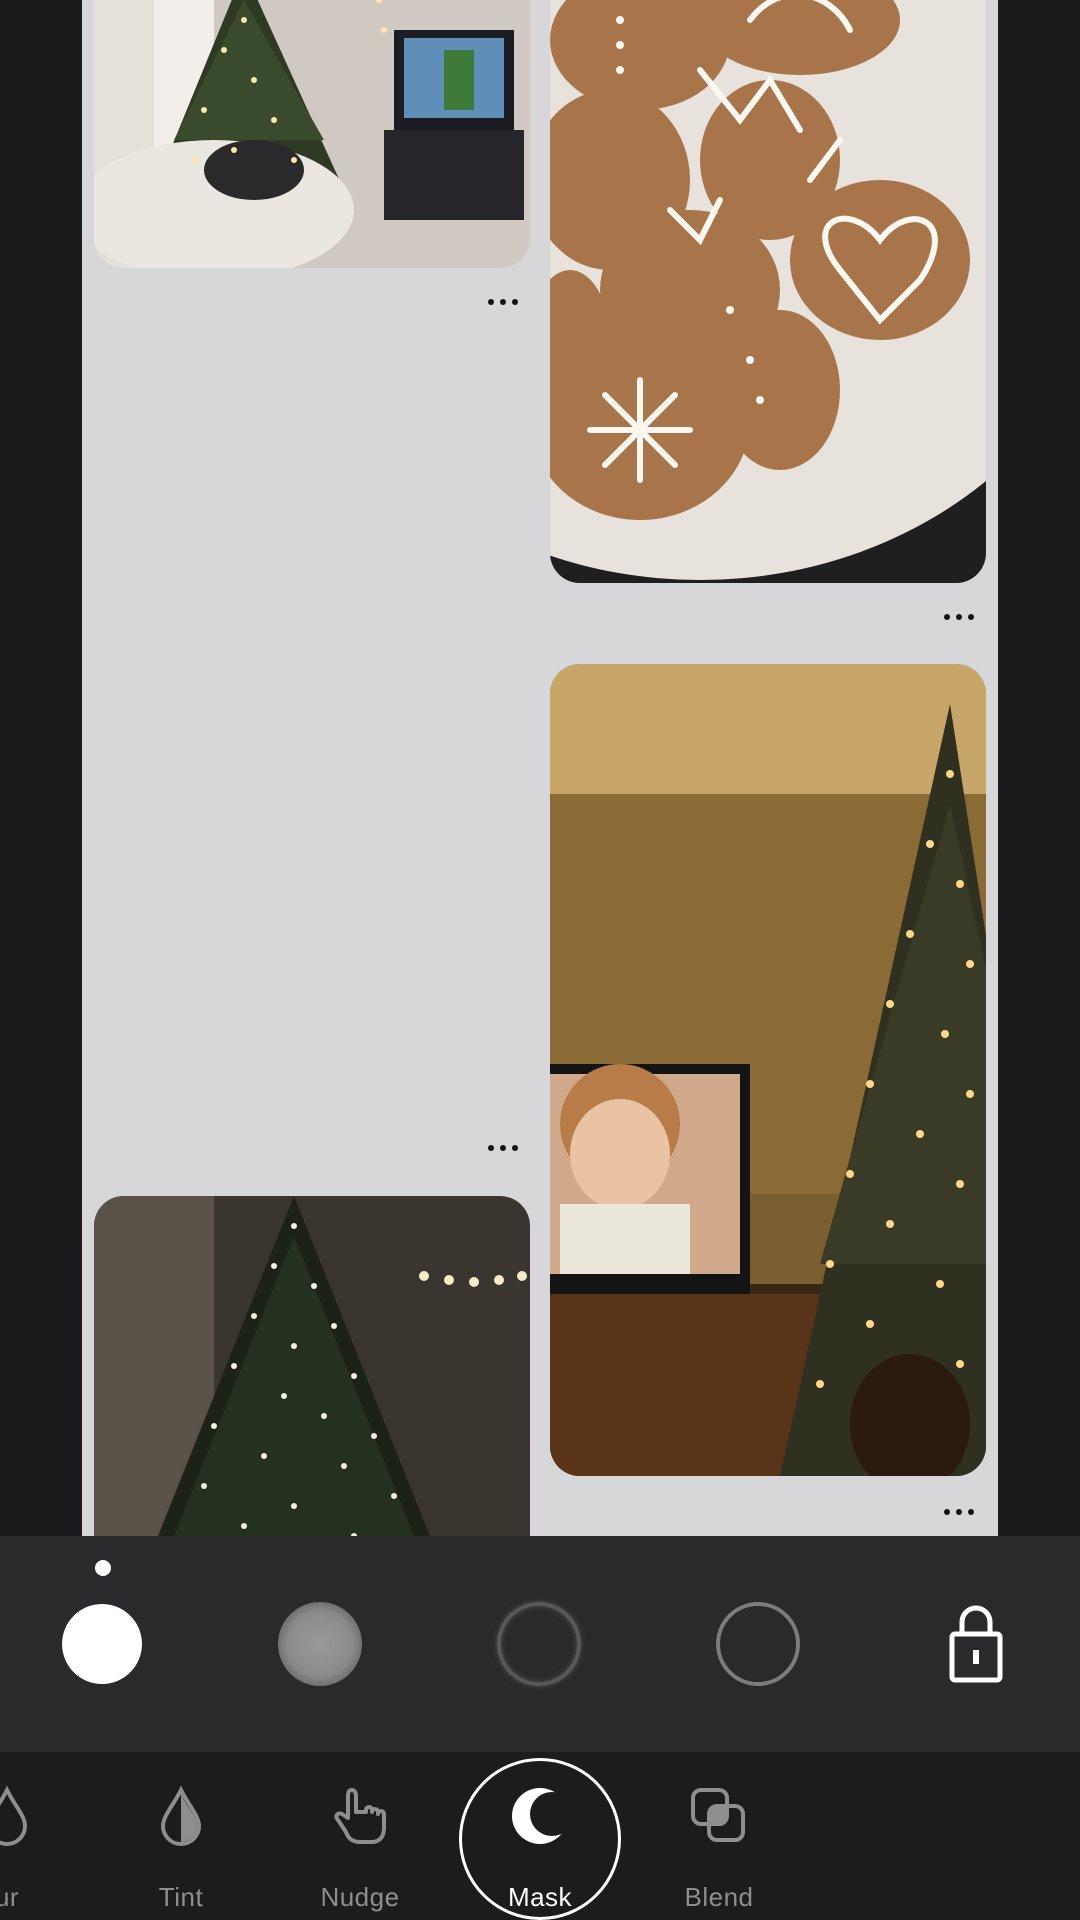 The image size is (1080, 1920). Describe the element at coordinates (312, 1366) in the screenshot. I see `pin-lit-tree` at that location.